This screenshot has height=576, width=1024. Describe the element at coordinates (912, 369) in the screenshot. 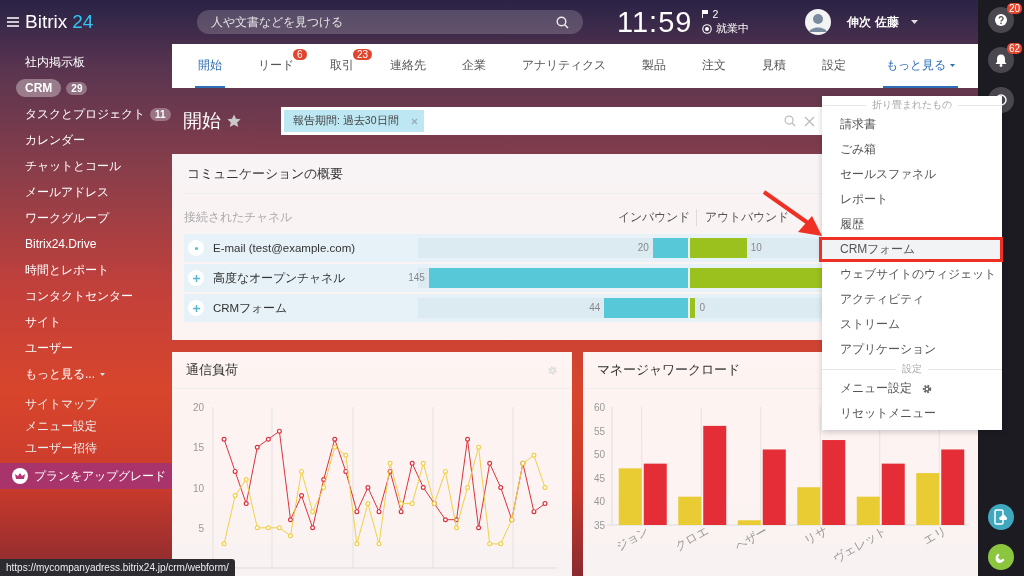

I see `menu-section-header: 設定` at that location.